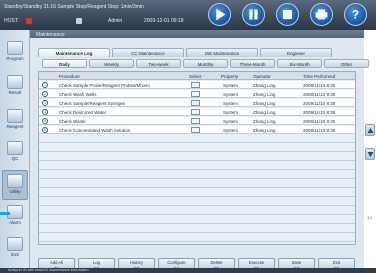  I want to click on header-time-performed: Time Performed, so click(319, 76).